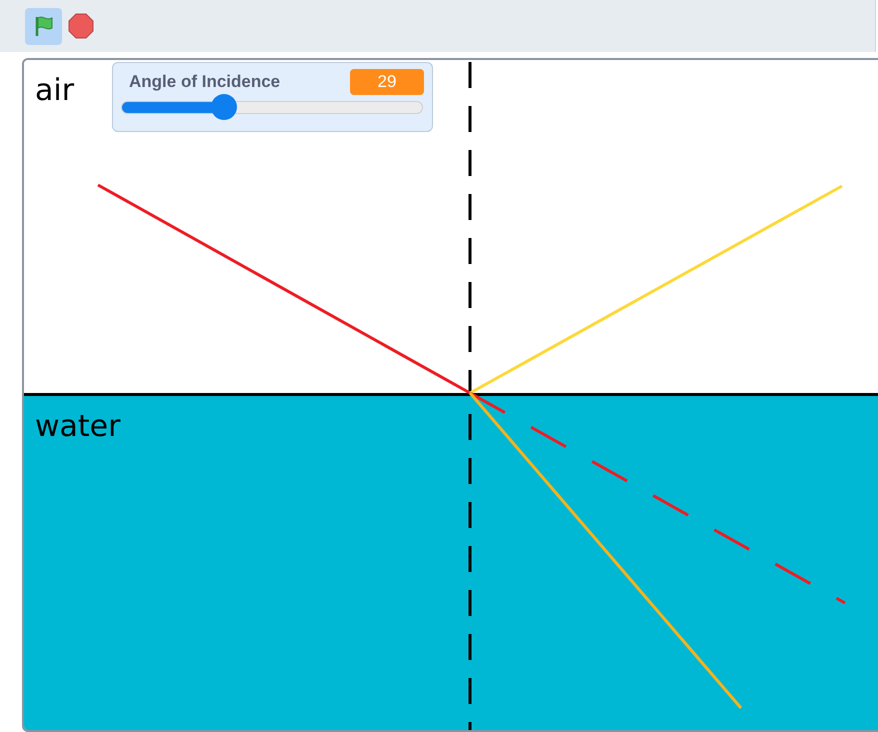 This screenshot has height=732, width=878. I want to click on region-label: air, so click(54, 91).